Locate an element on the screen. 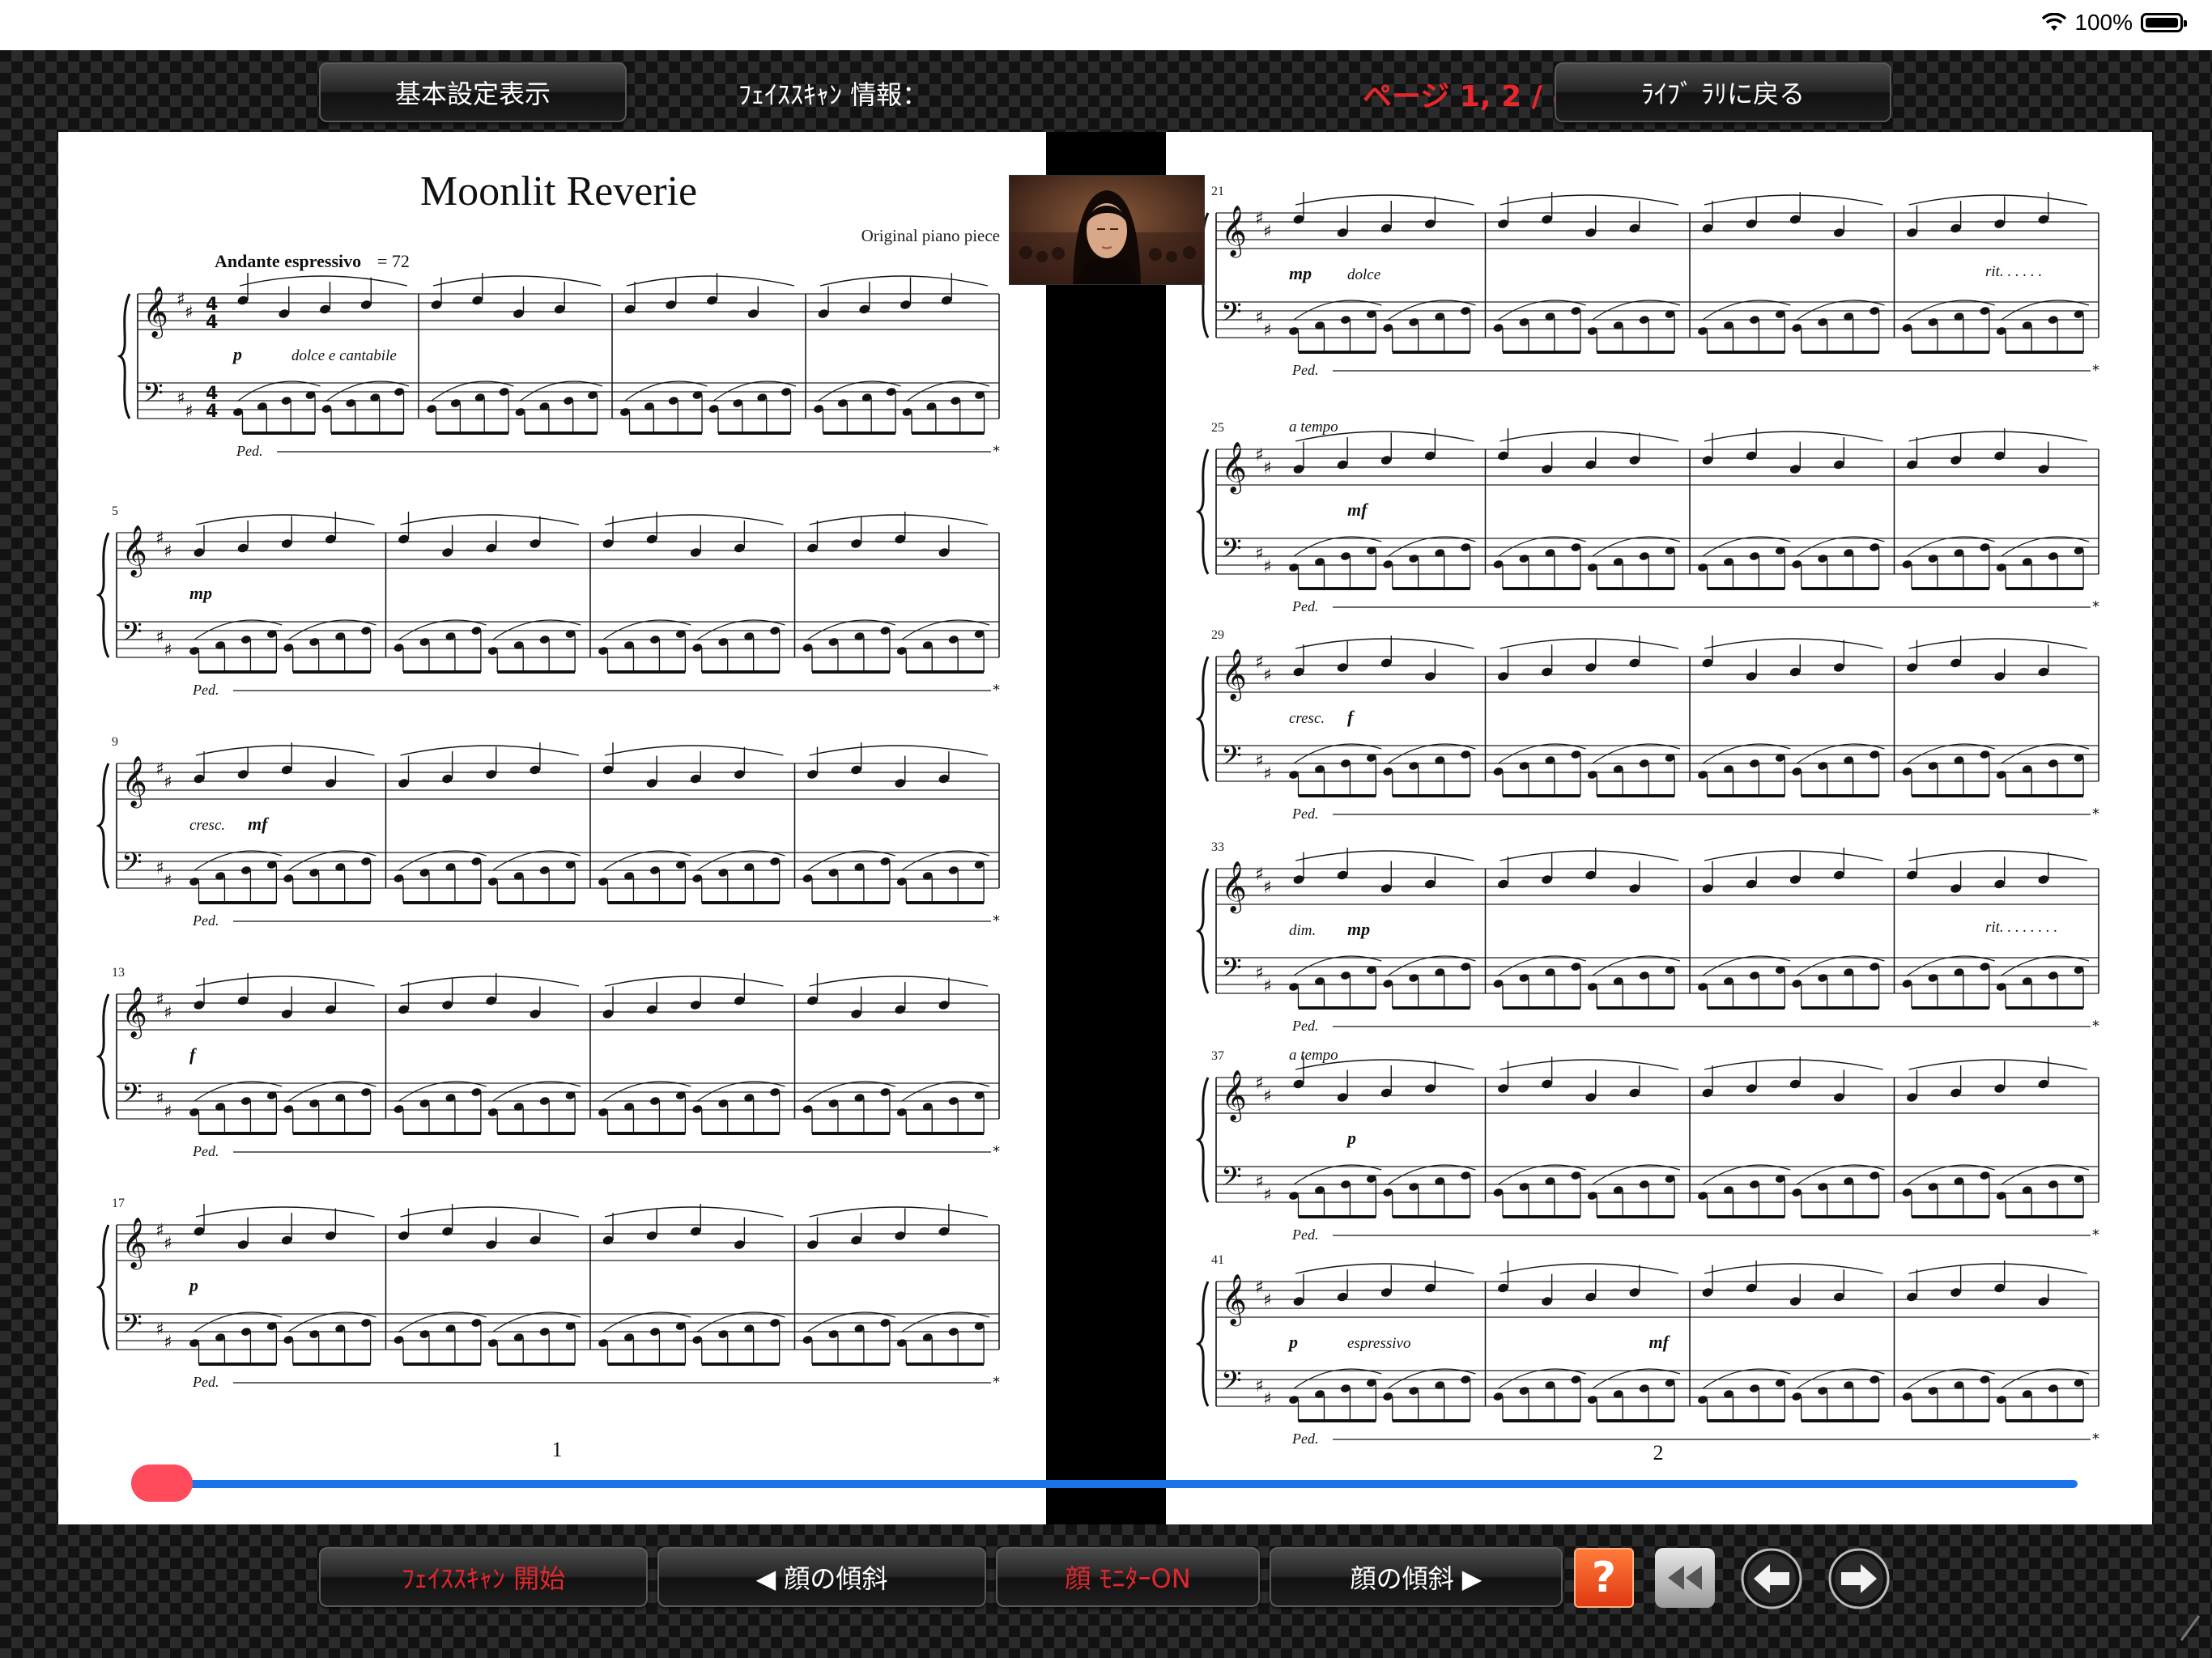  face-monitor-toggle: 顔 ﾓﾆﾀｰON is located at coordinates (1128, 1577).